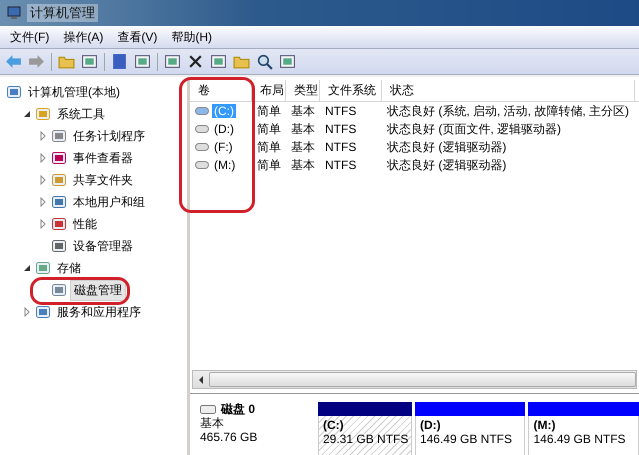  What do you see at coordinates (195, 61) in the screenshot?
I see `delete-icon` at bounding box center [195, 61].